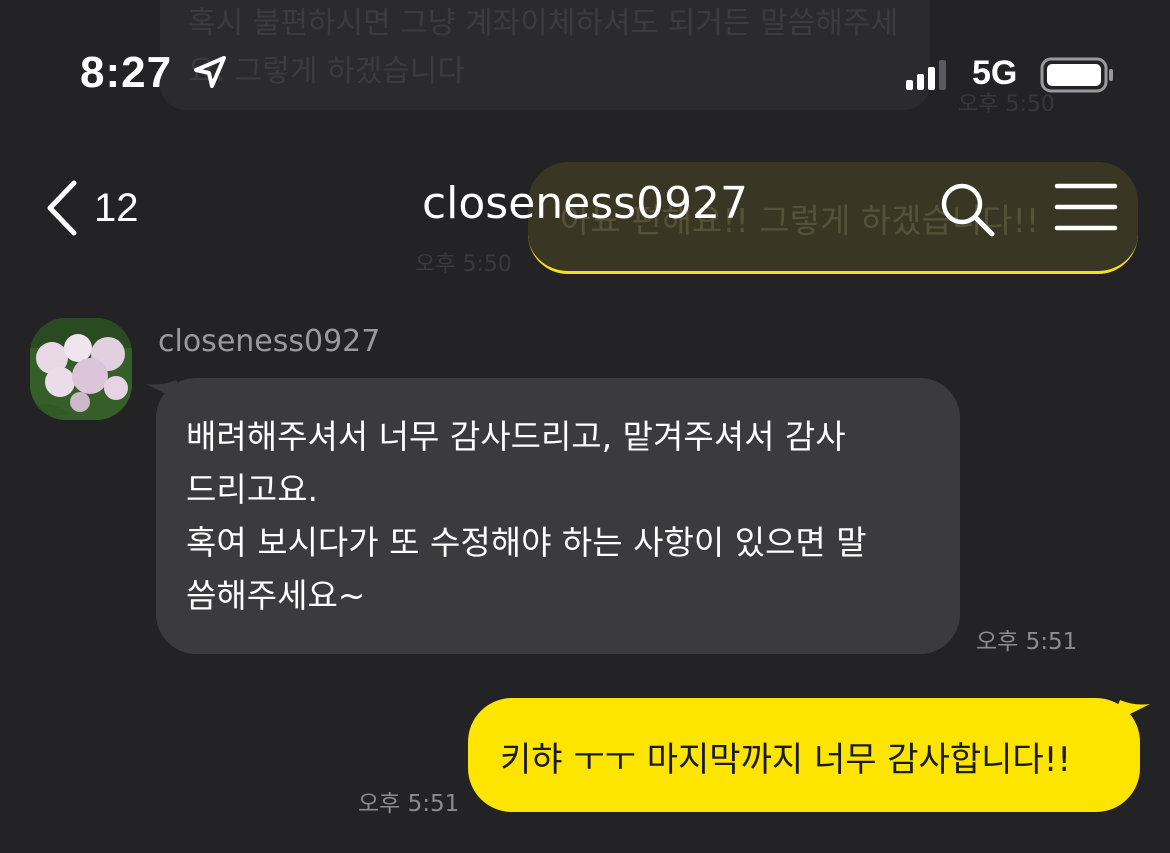 The width and height of the screenshot is (1170, 853). I want to click on avatar, so click(81, 369).